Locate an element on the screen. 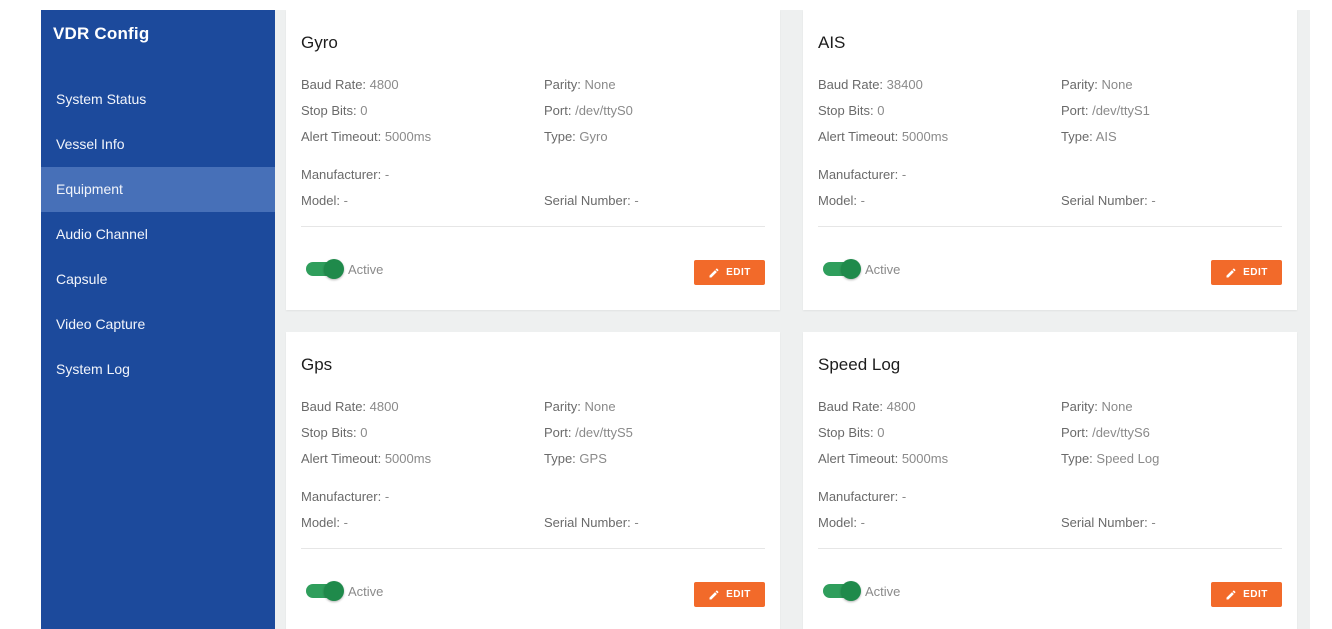  type-value: AIS is located at coordinates (1106, 136).